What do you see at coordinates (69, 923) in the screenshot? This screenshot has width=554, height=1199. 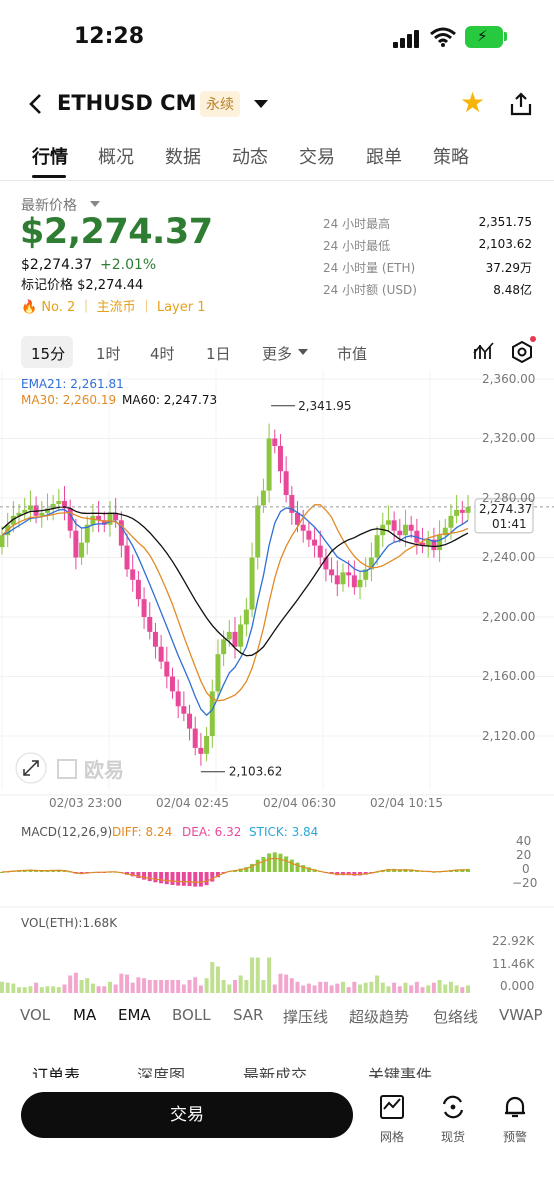 I see `vol-label: VOL(ETH):1.68K` at bounding box center [69, 923].